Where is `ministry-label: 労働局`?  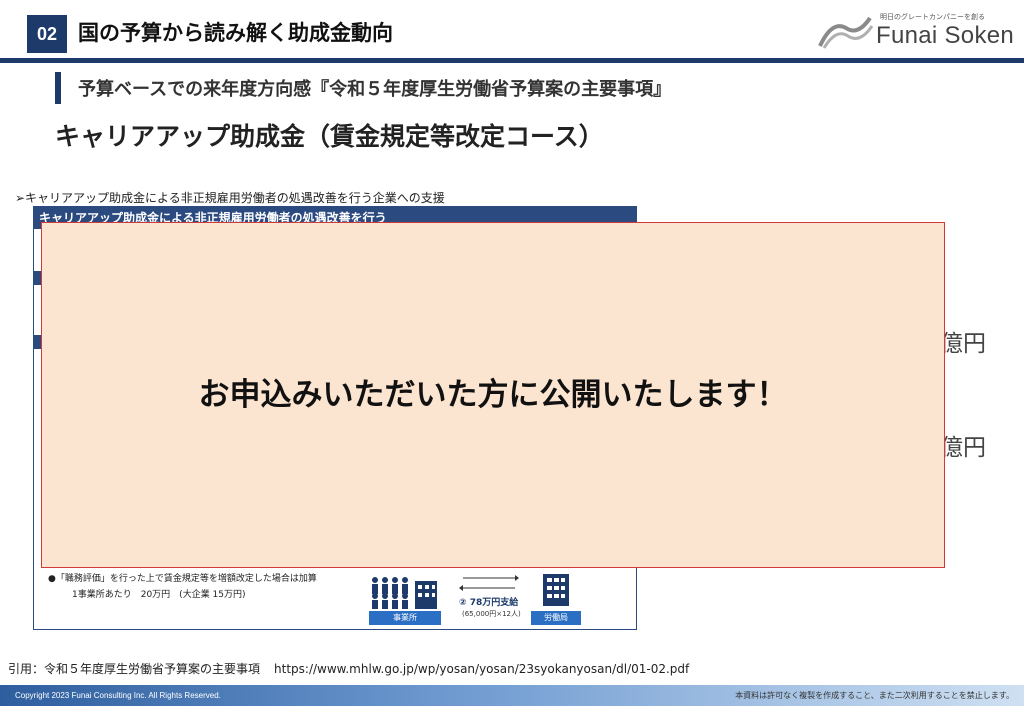 ministry-label: 労働局 is located at coordinates (556, 618).